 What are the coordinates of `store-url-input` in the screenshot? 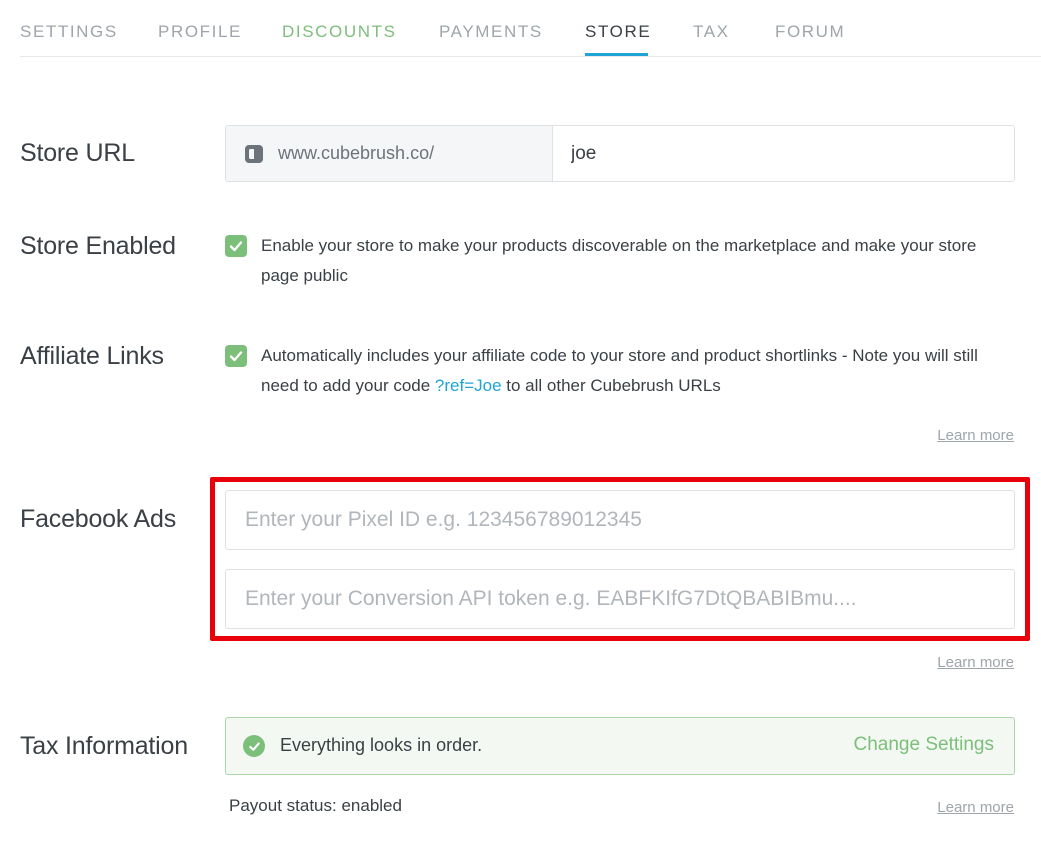 It's located at (783, 153).